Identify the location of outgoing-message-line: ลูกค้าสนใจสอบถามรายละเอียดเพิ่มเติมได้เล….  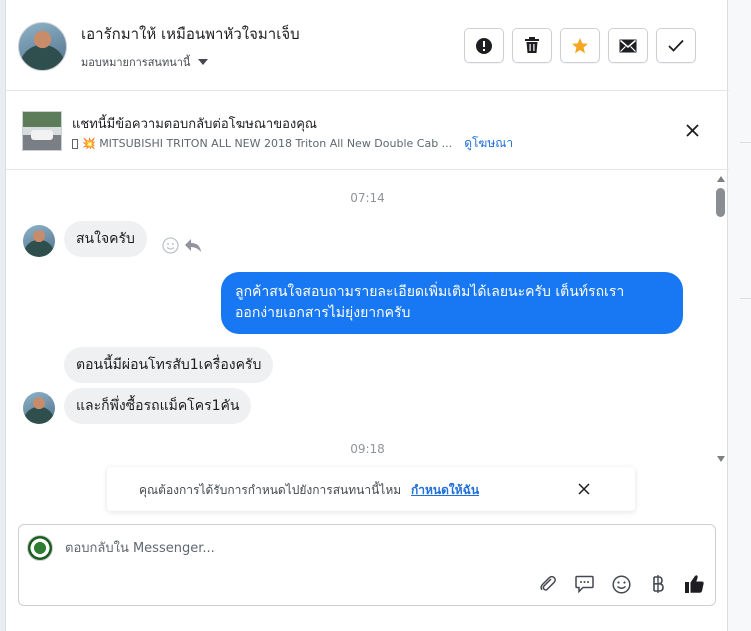
(430, 292).